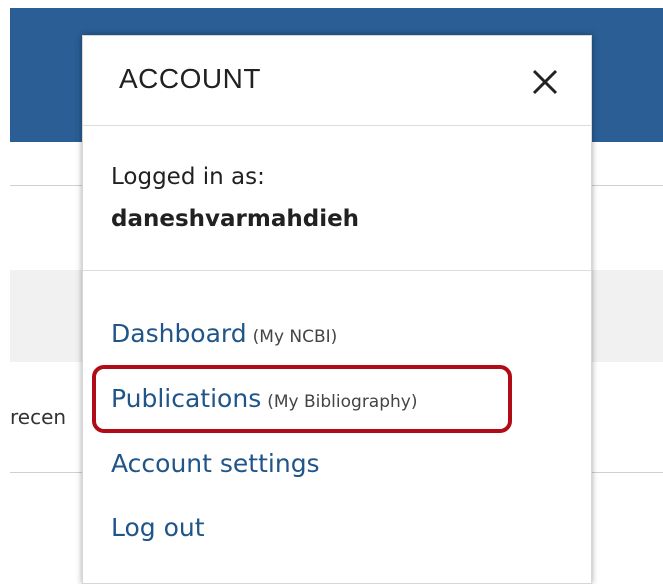 The width and height of the screenshot is (663, 584). I want to click on menu-item-dashboard: Dashboard (My NCBI), so click(224, 333).